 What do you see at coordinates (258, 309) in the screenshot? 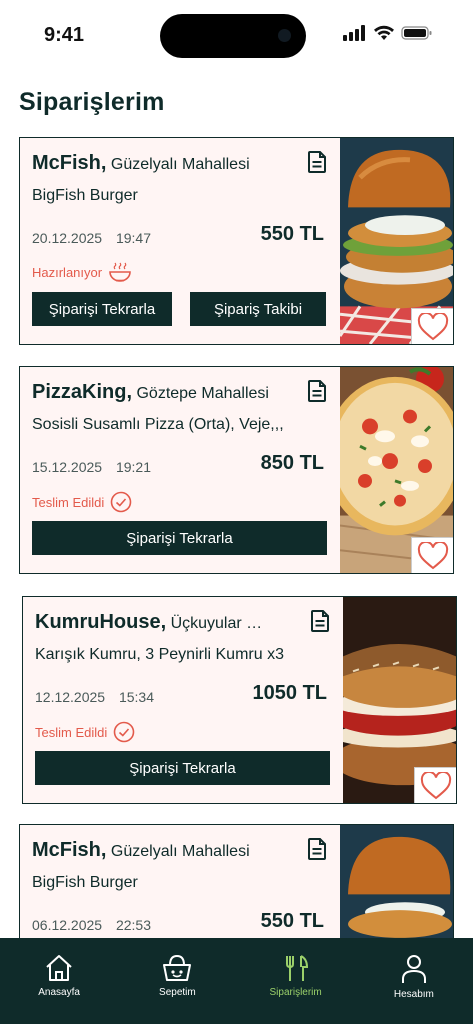
I see `track-order-button: Şipariş Takibi` at bounding box center [258, 309].